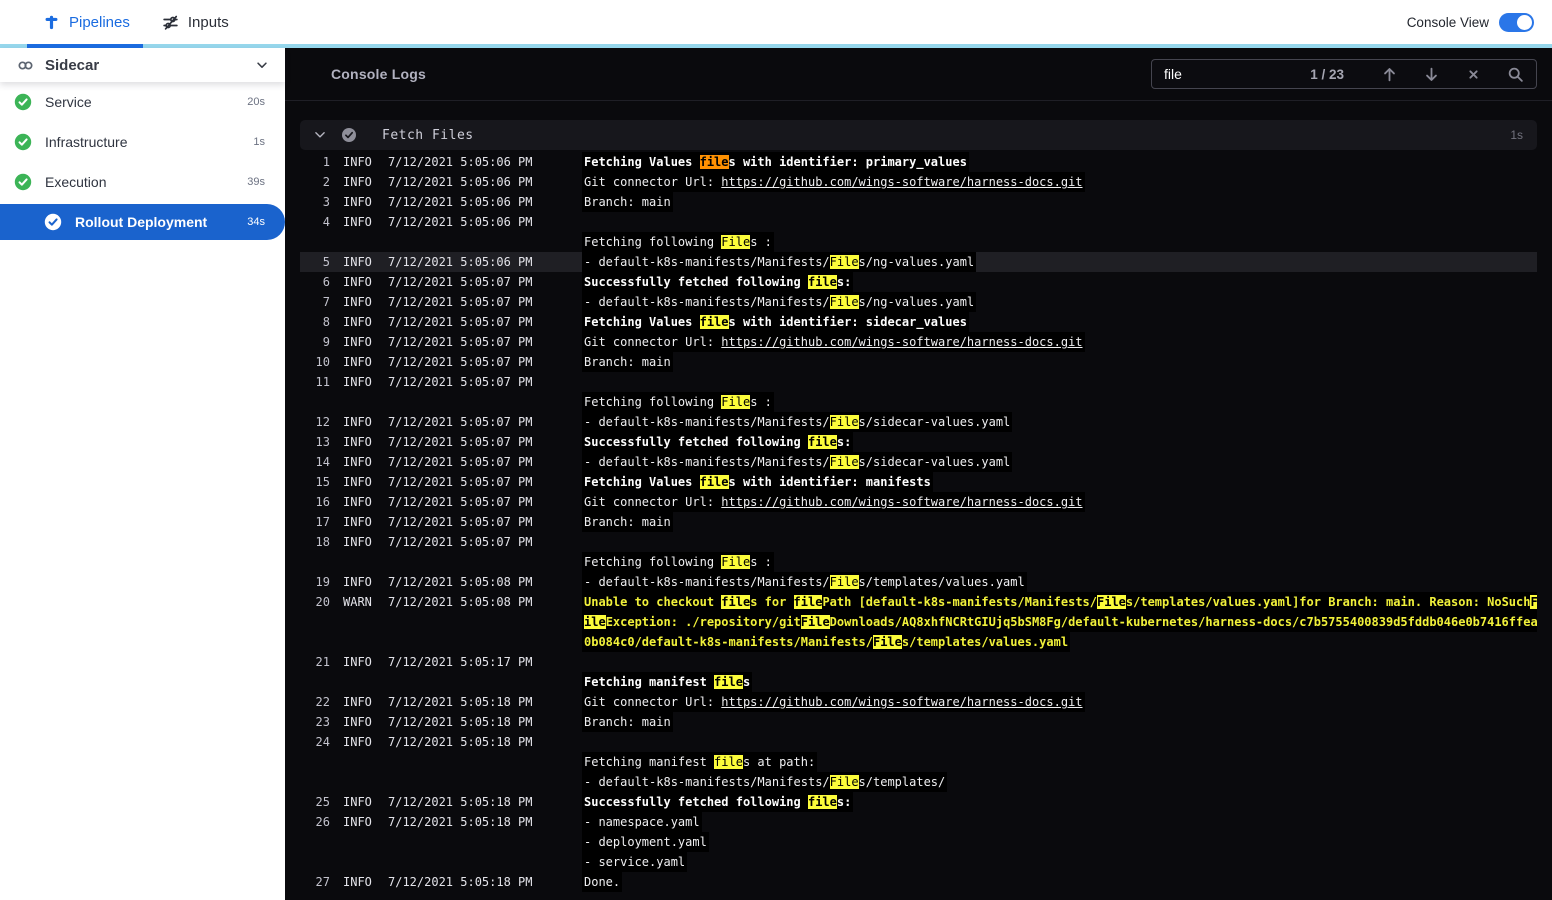  I want to click on chevron-down-icon, so click(262, 65).